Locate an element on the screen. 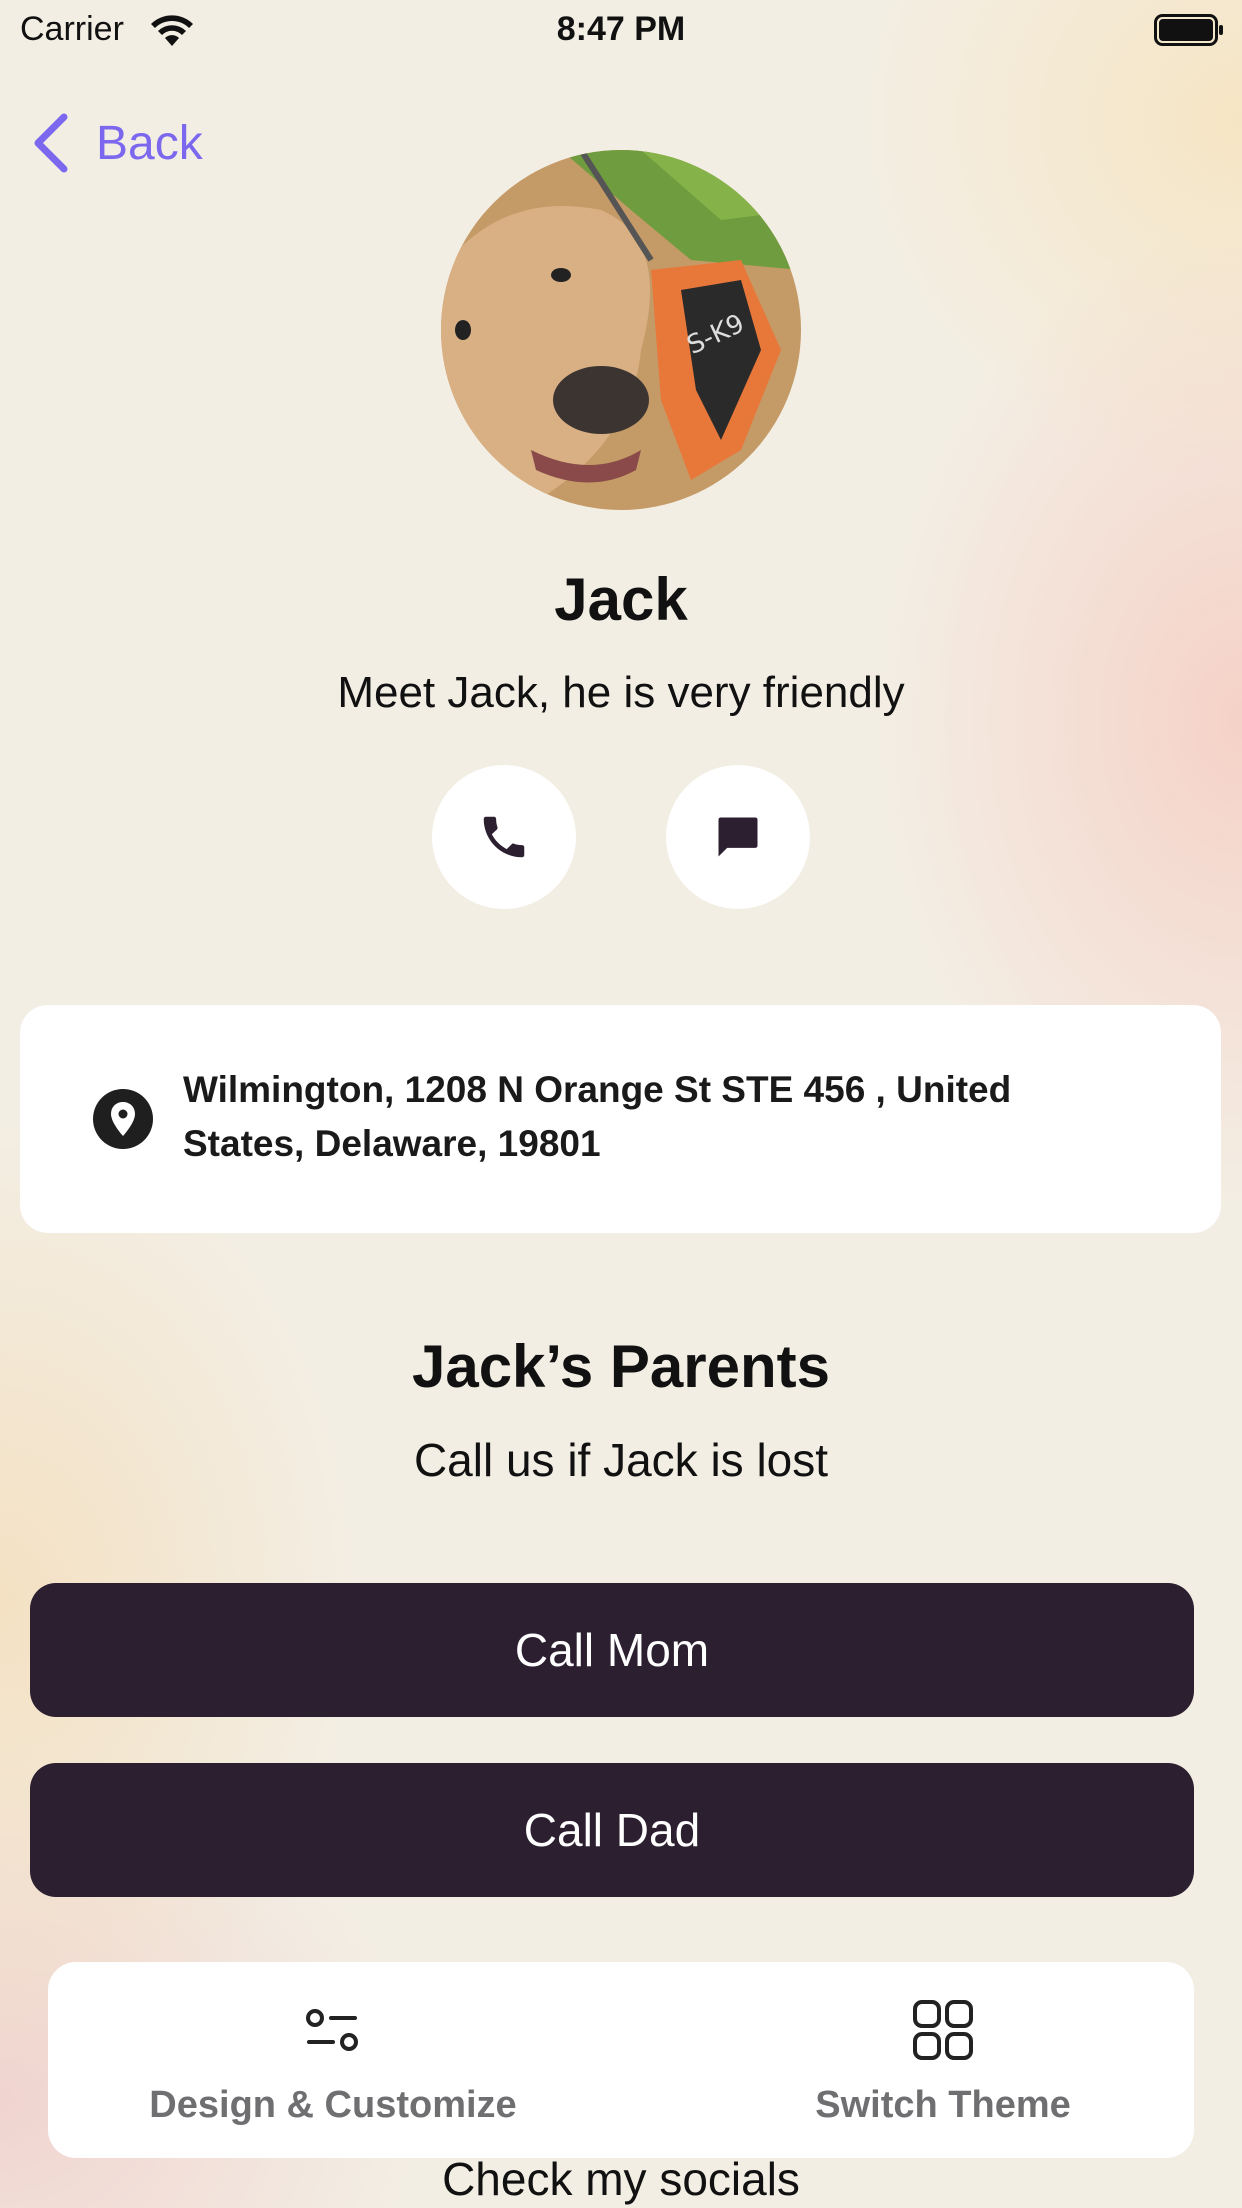 The image size is (1242, 2208). back-button: Back is located at coordinates (116, 143).